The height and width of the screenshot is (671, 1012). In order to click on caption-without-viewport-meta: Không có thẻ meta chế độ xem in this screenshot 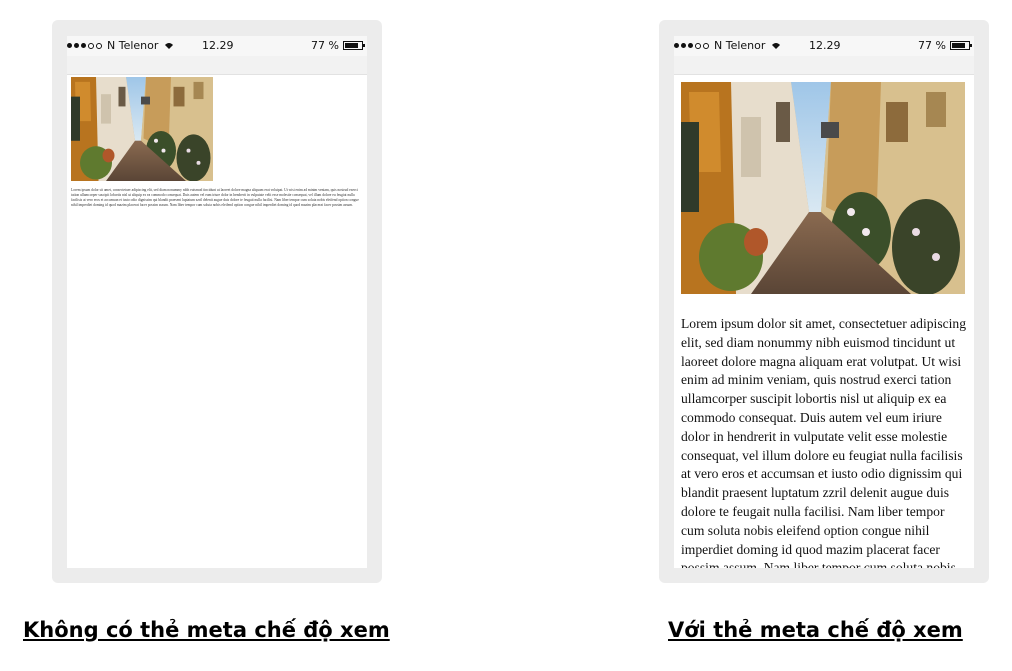, I will do `click(206, 630)`.